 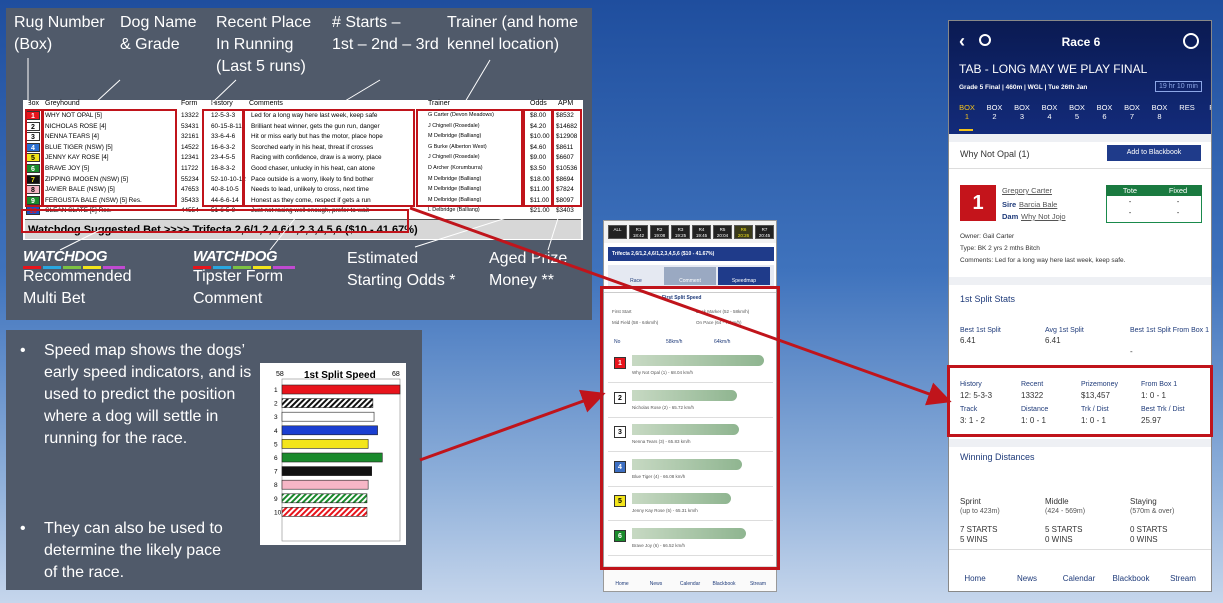 What do you see at coordinates (1187, 107) in the screenshot?
I see `box-tab-9: RES` at bounding box center [1187, 107].